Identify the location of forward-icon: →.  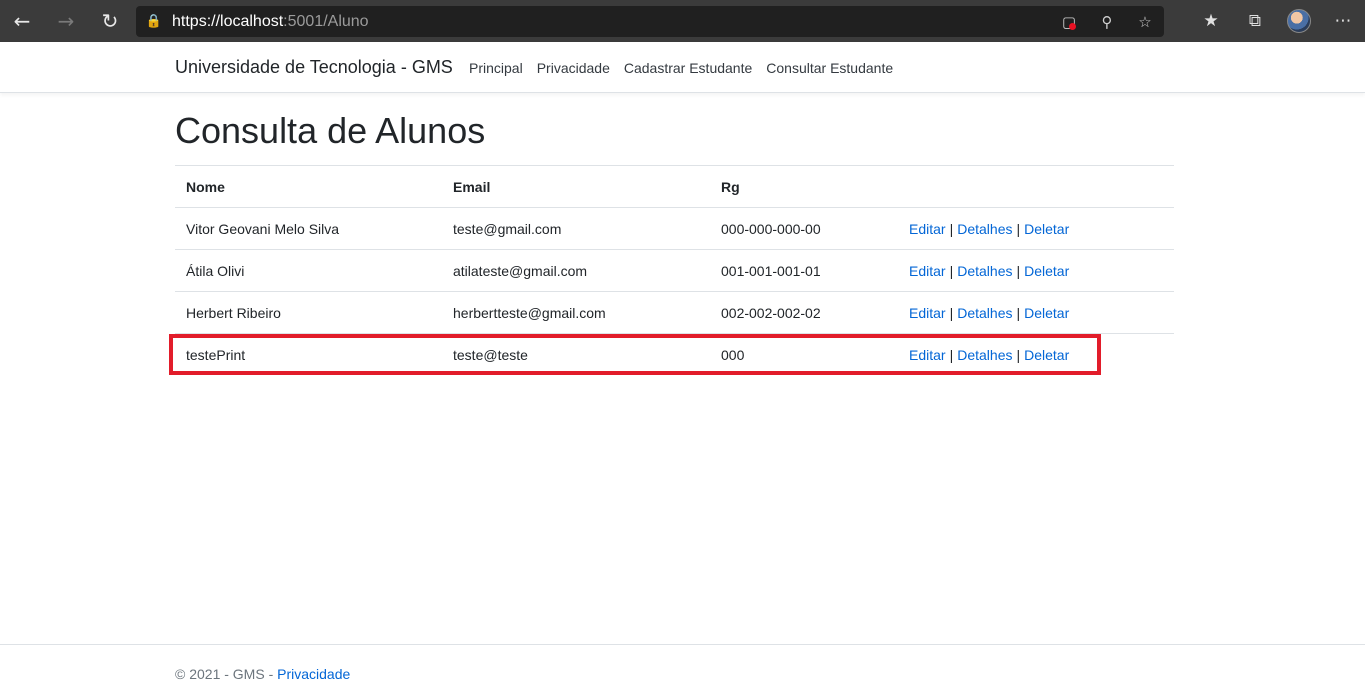
(66, 21).